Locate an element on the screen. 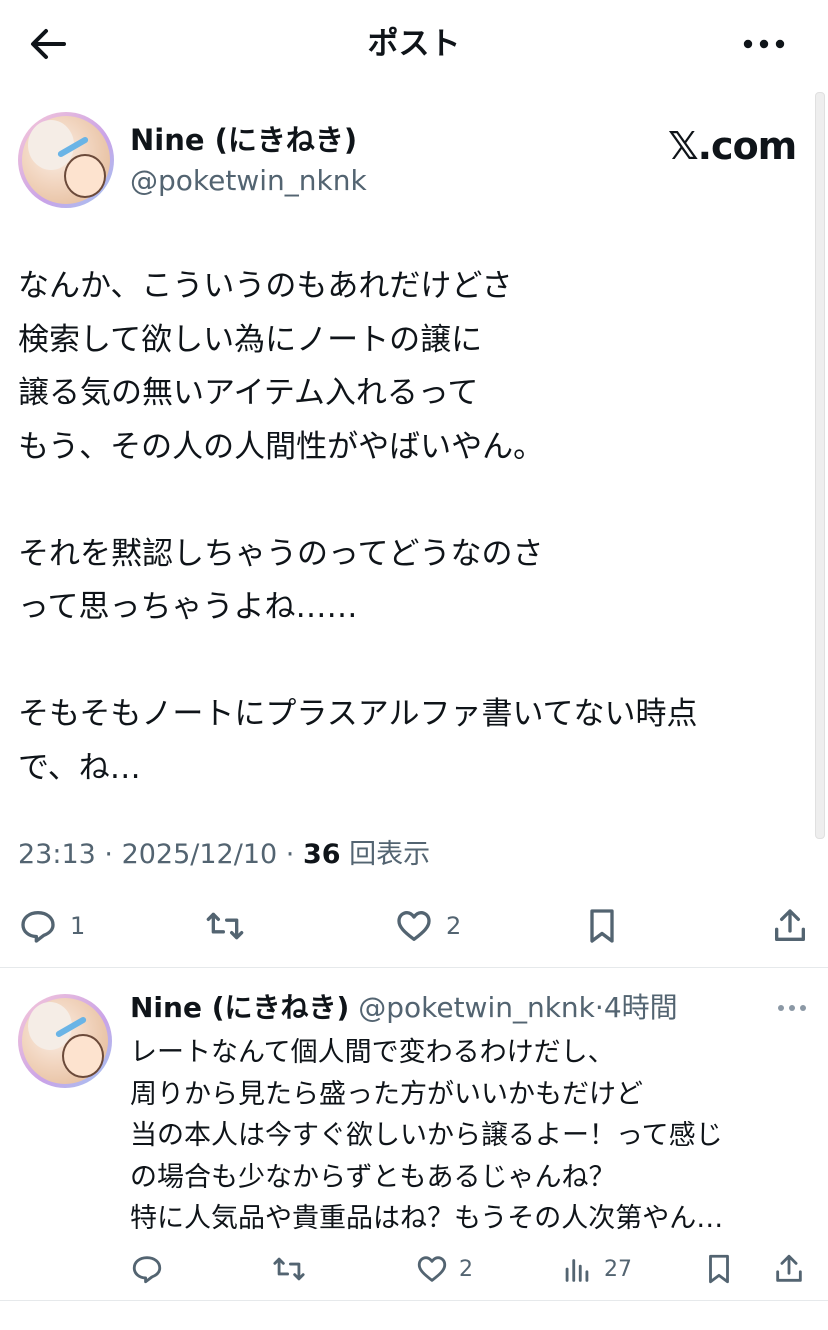  reply-share-button is located at coordinates (789, 1269).